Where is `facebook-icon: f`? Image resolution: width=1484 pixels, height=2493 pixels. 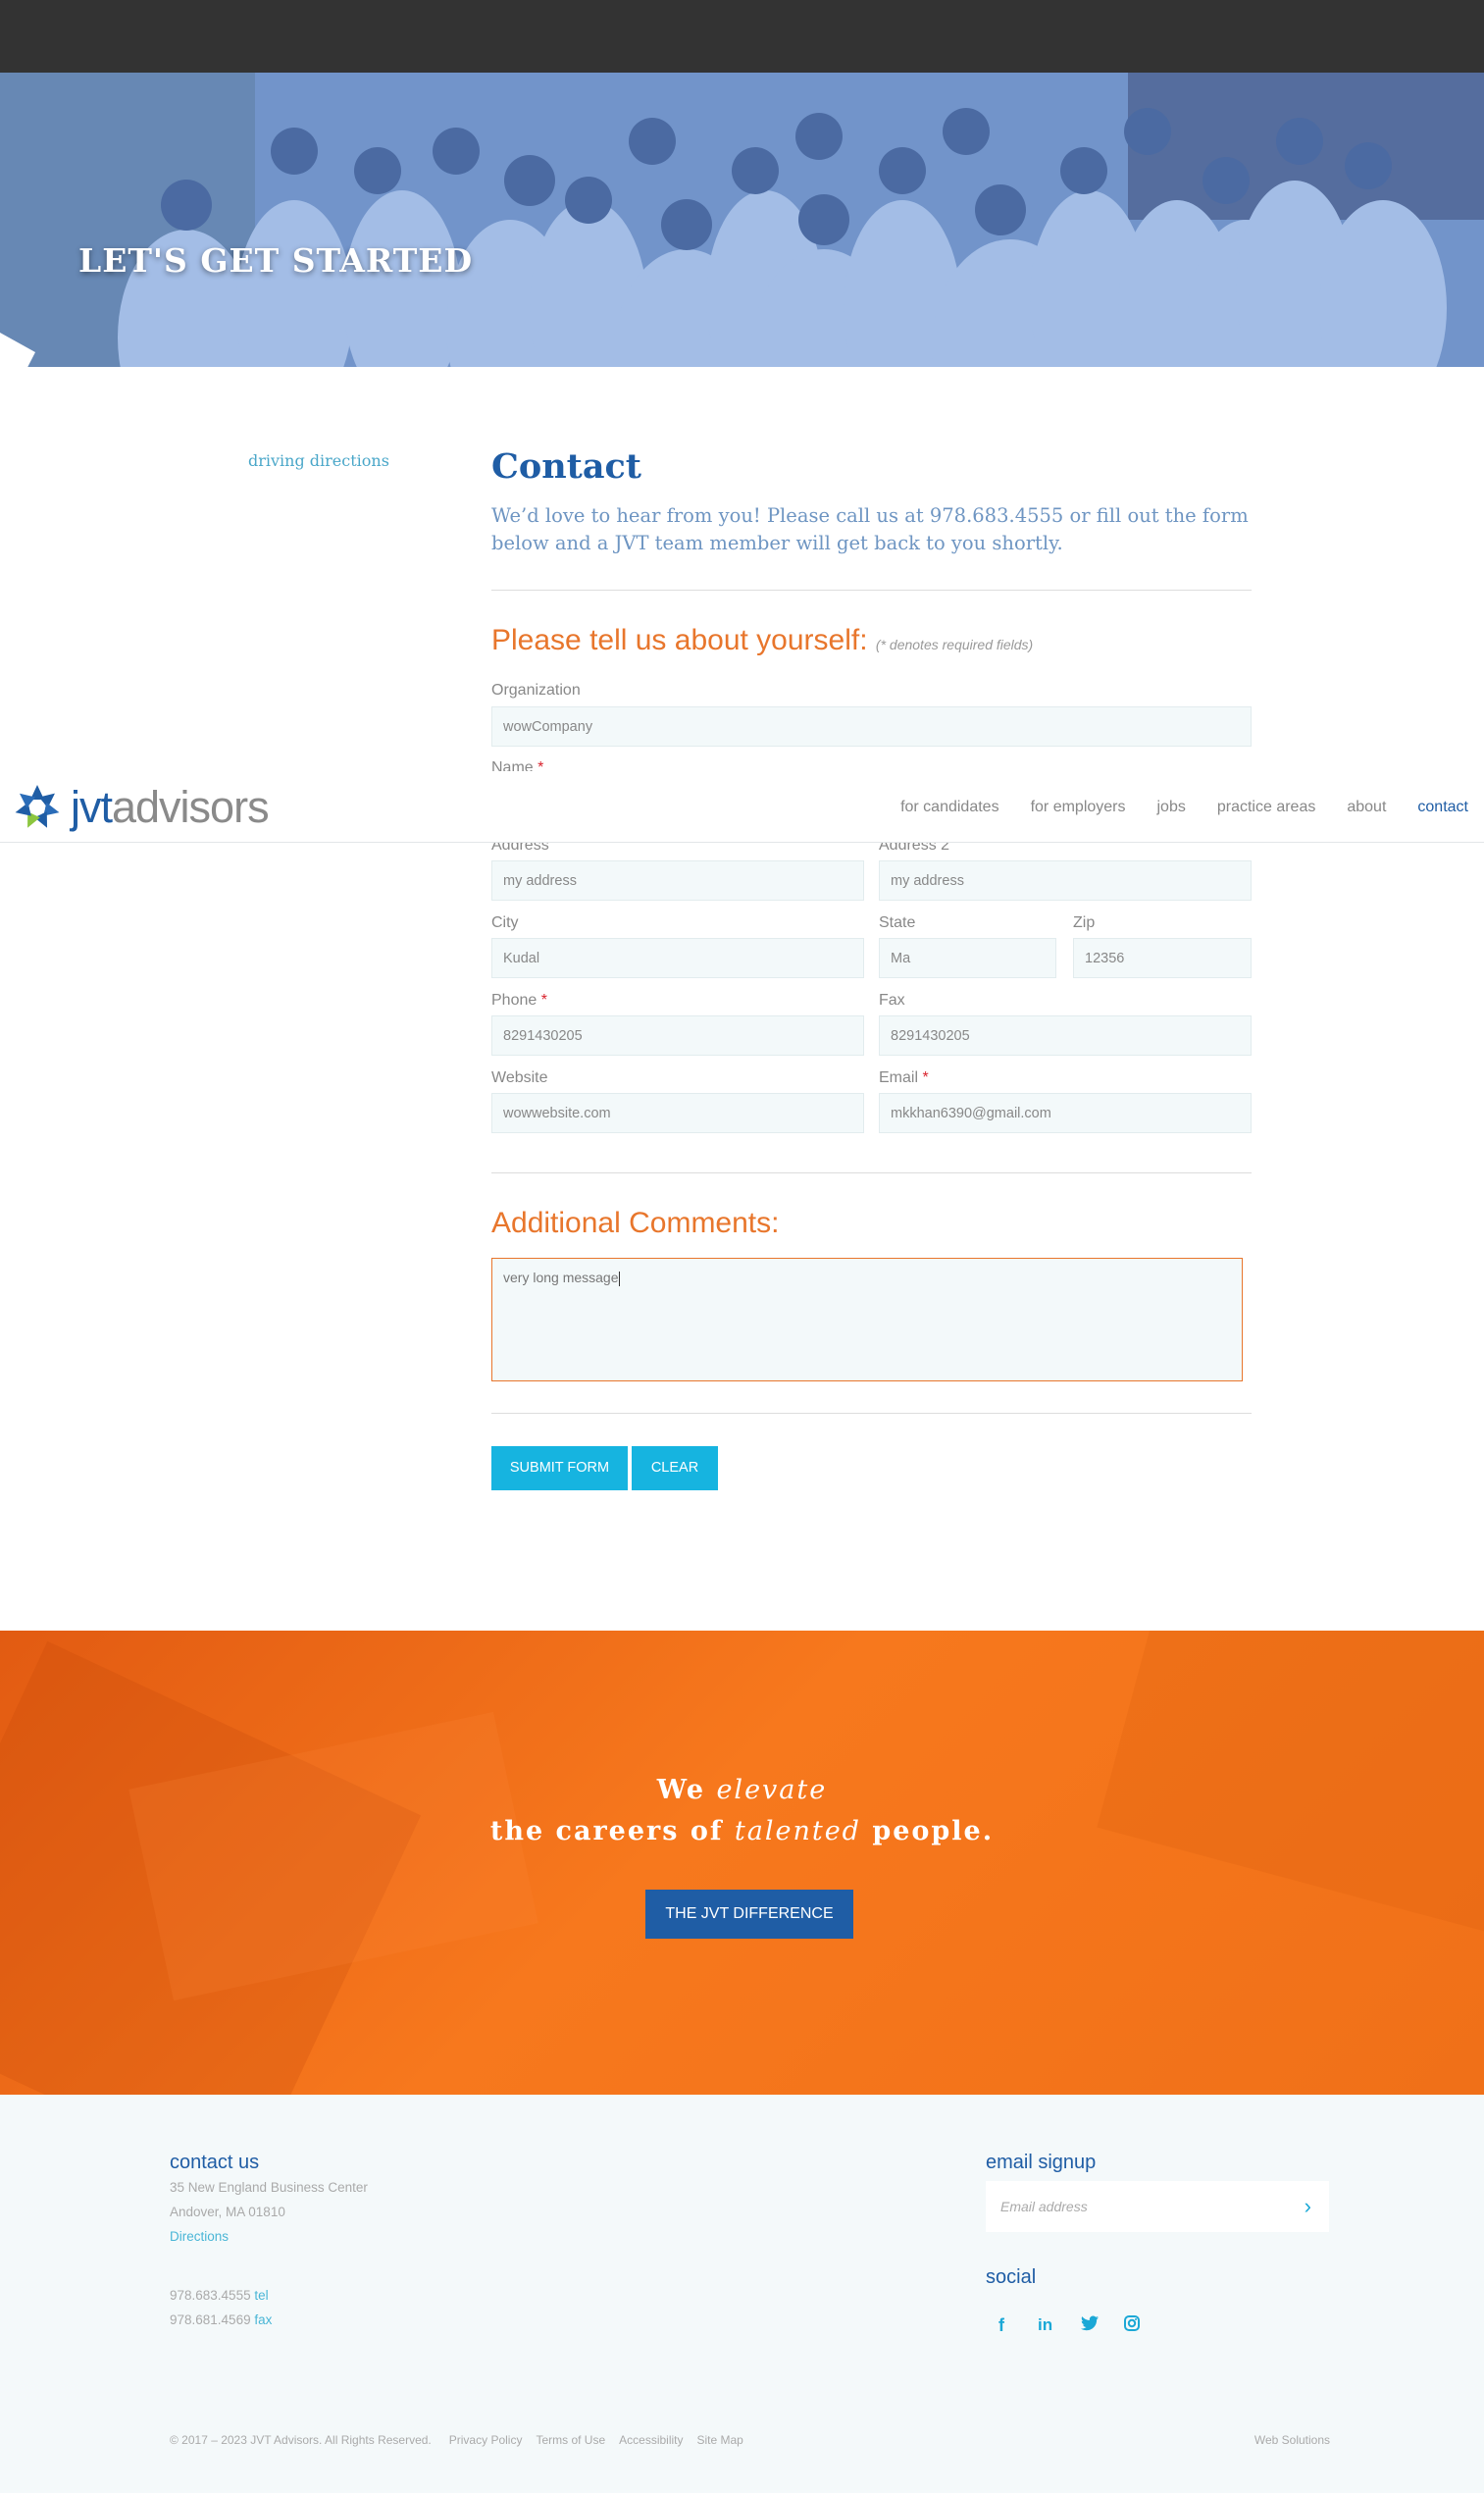 facebook-icon: f is located at coordinates (1001, 2325).